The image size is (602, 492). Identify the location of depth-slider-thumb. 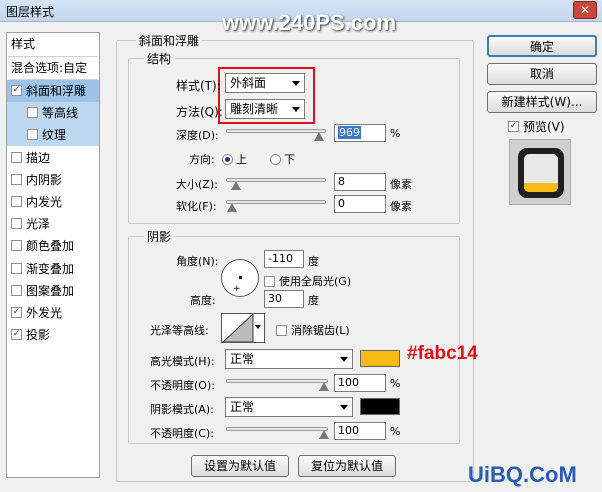
(319, 136).